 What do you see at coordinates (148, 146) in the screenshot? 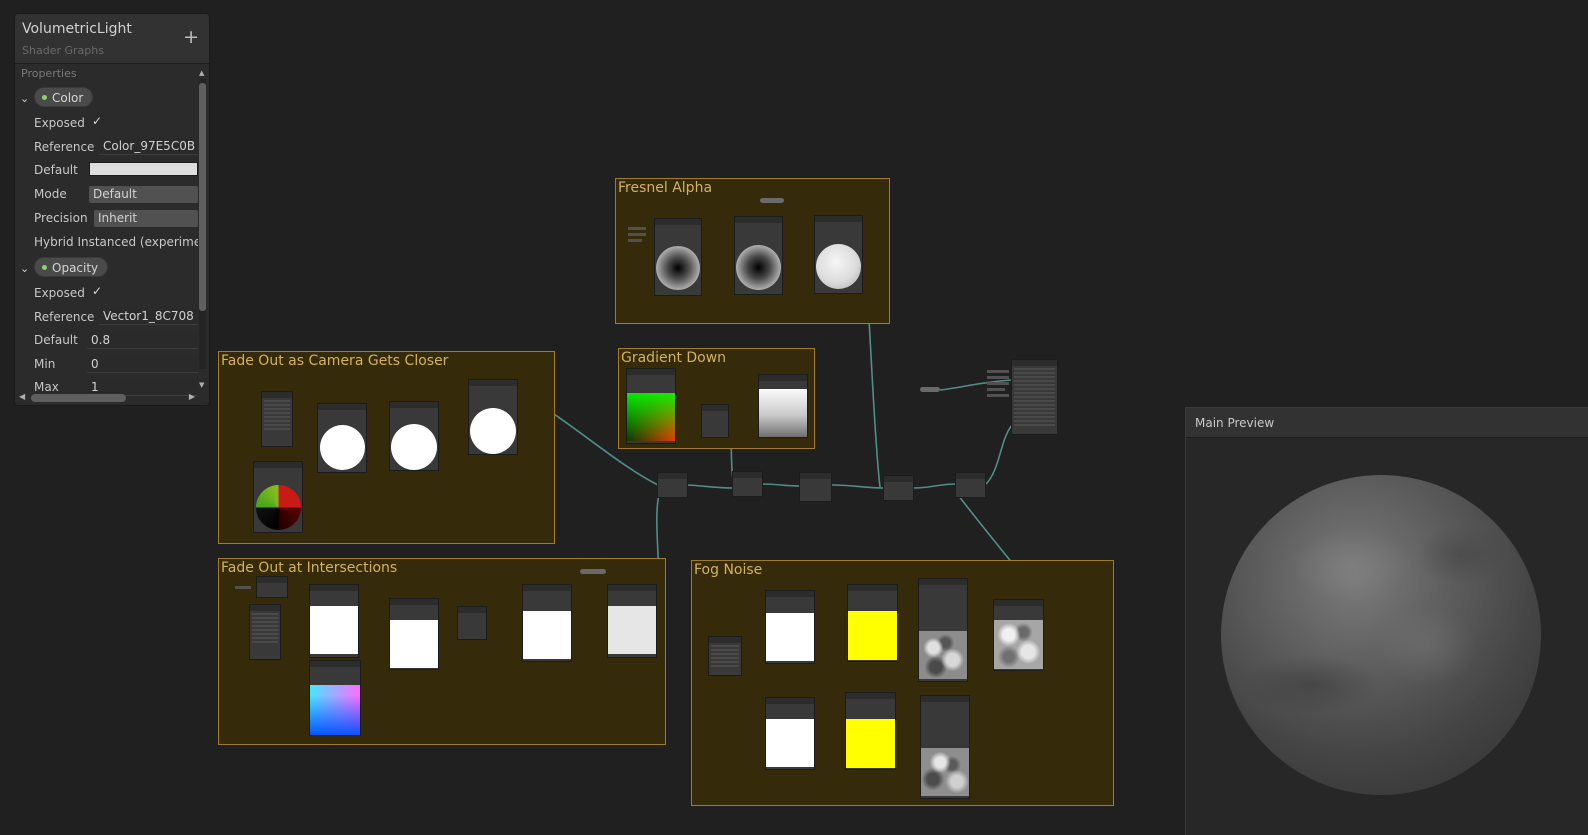
I see `reference-field: Color_97E5C0B` at bounding box center [148, 146].